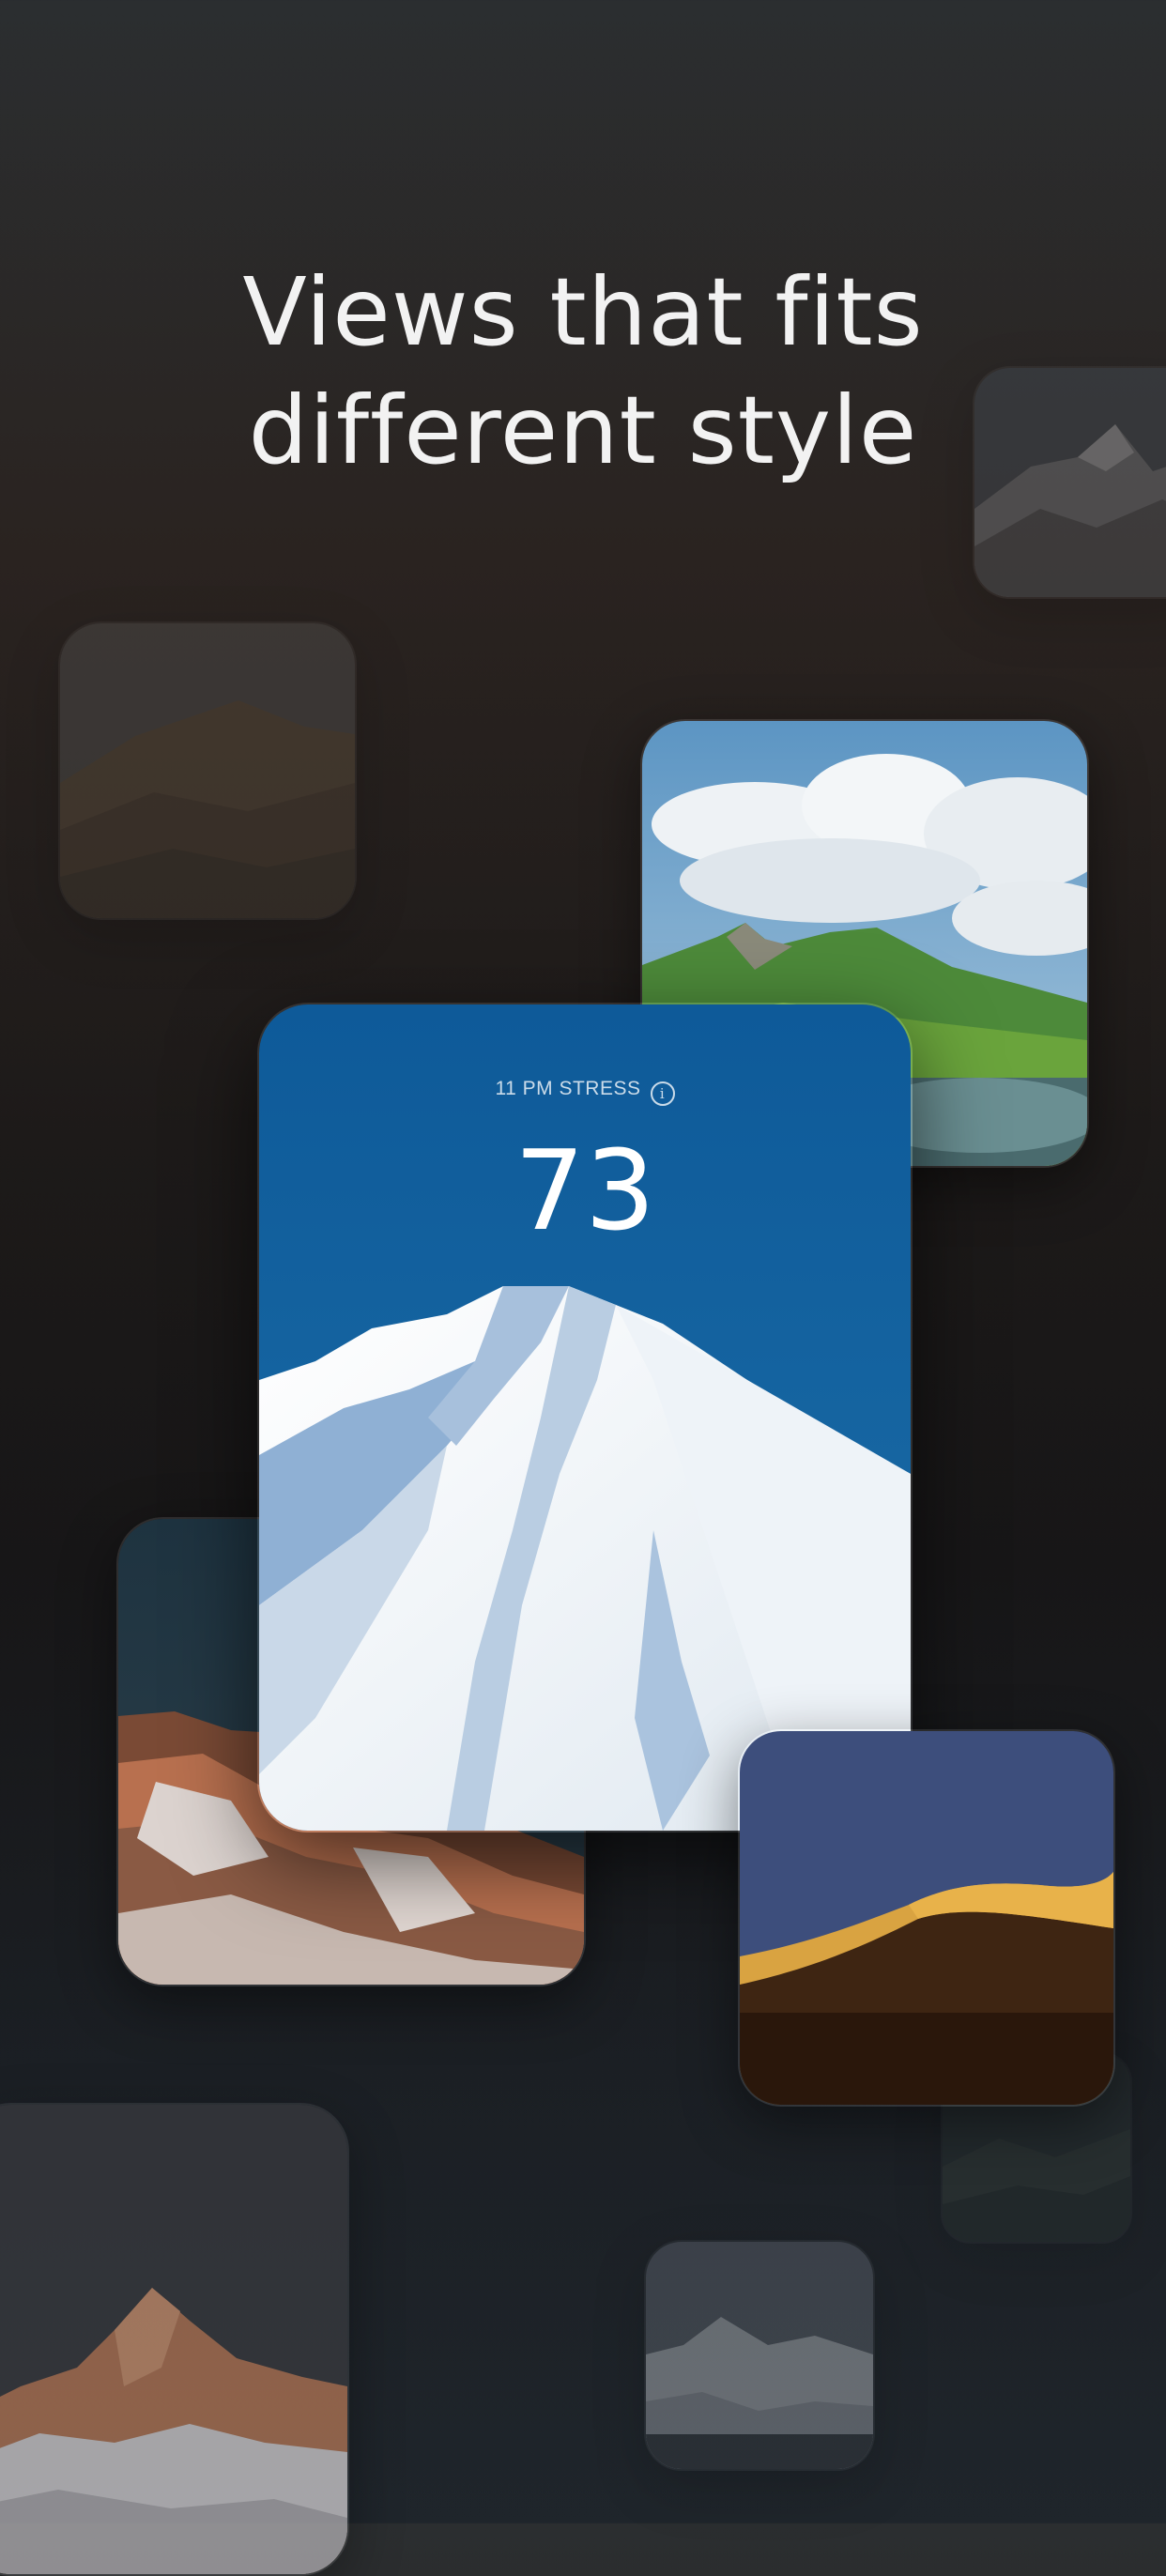  I want to click on stress-value: 73, so click(585, 1191).